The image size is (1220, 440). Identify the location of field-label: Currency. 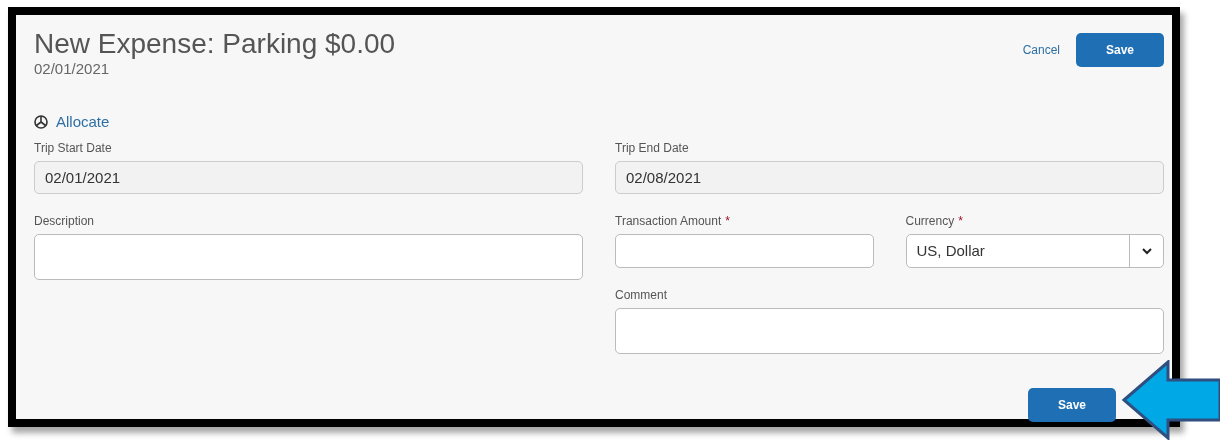
(930, 222).